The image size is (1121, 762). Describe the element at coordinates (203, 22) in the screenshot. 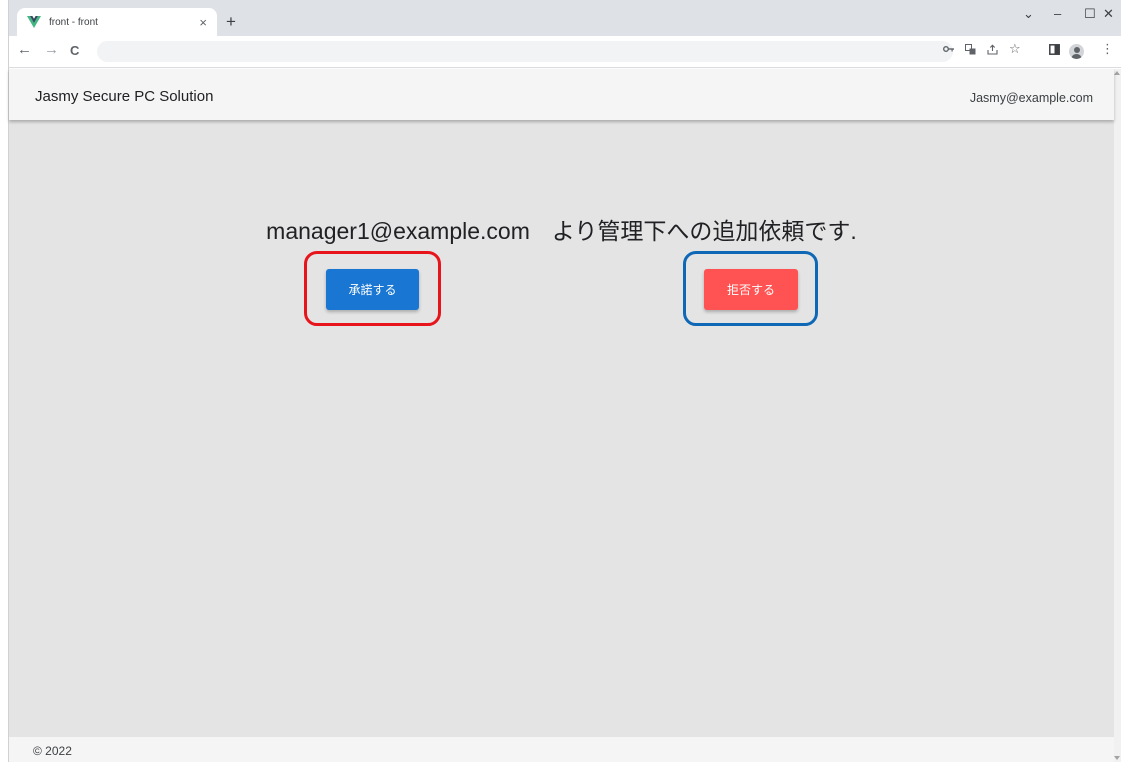

I see `tab-close-icon: ×` at that location.